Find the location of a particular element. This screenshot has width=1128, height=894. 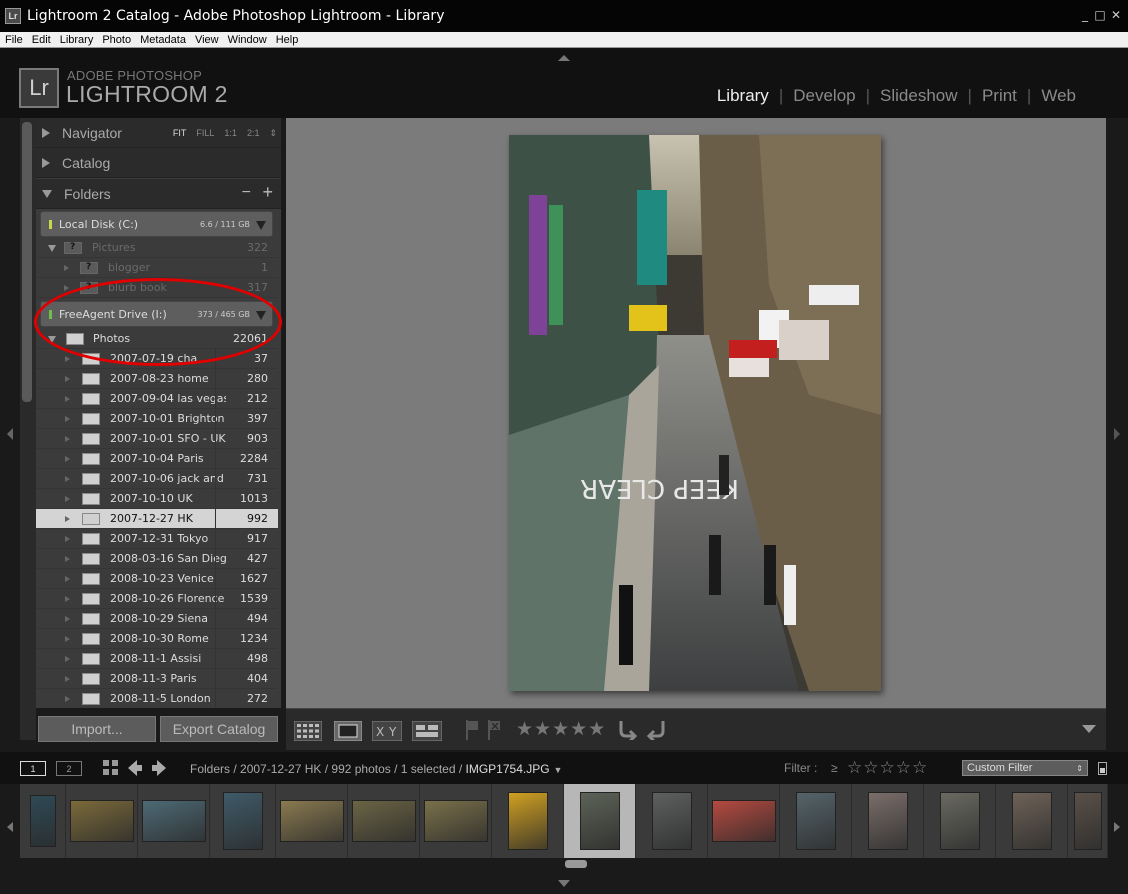

folder-row: 2007-12-27 HK 992 is located at coordinates (157, 518).